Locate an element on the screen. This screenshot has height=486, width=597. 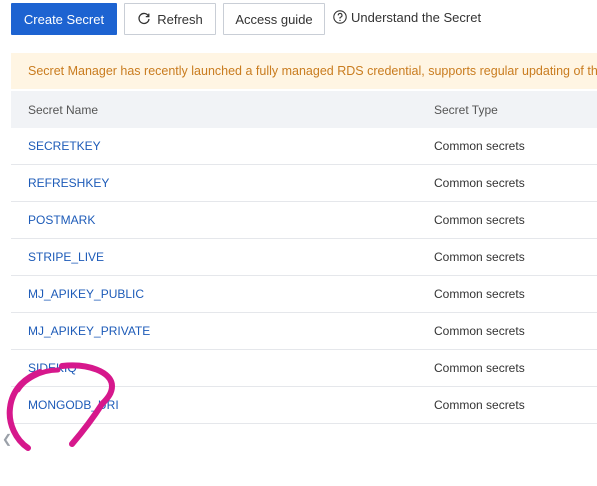
table-row: MJ_APIKEY_PRIVATE Common secrets is located at coordinates (304, 331).